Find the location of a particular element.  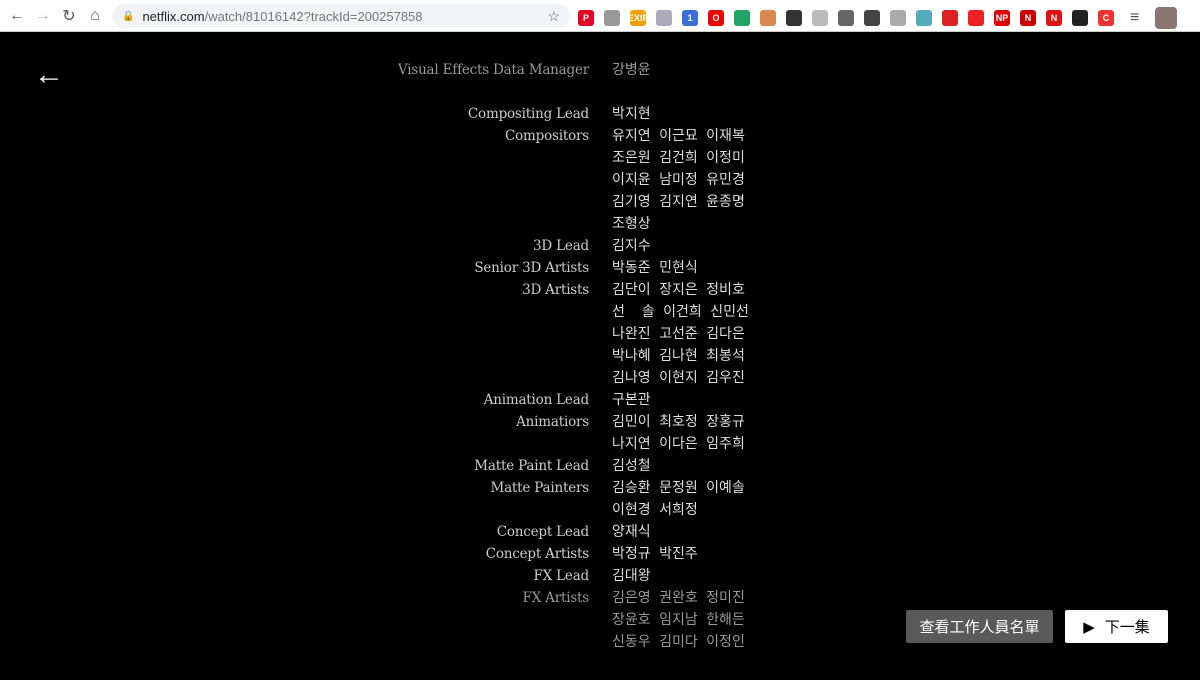

credit-row: 김나영 이현지 김우진 is located at coordinates (600, 378).